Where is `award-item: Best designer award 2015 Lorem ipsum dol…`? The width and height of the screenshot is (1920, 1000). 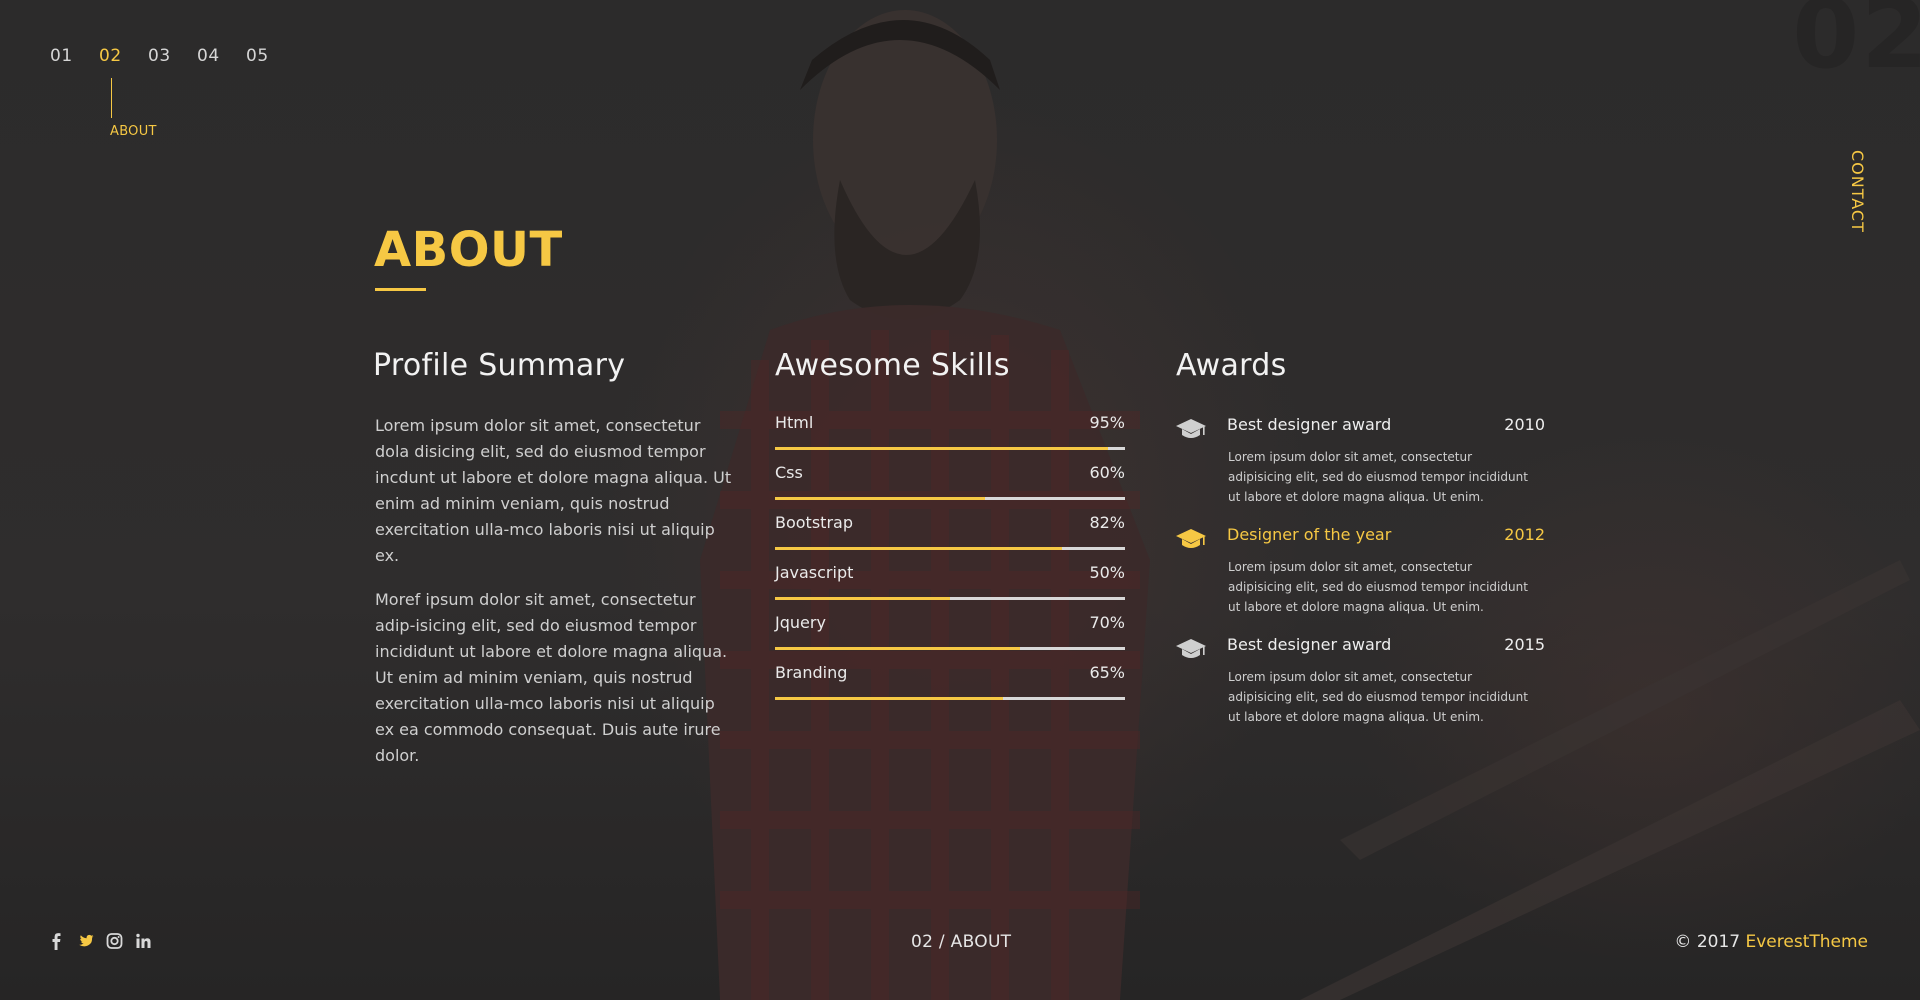 award-item: Best designer award 2015 Lorem ipsum dol… is located at coordinates (1360, 688).